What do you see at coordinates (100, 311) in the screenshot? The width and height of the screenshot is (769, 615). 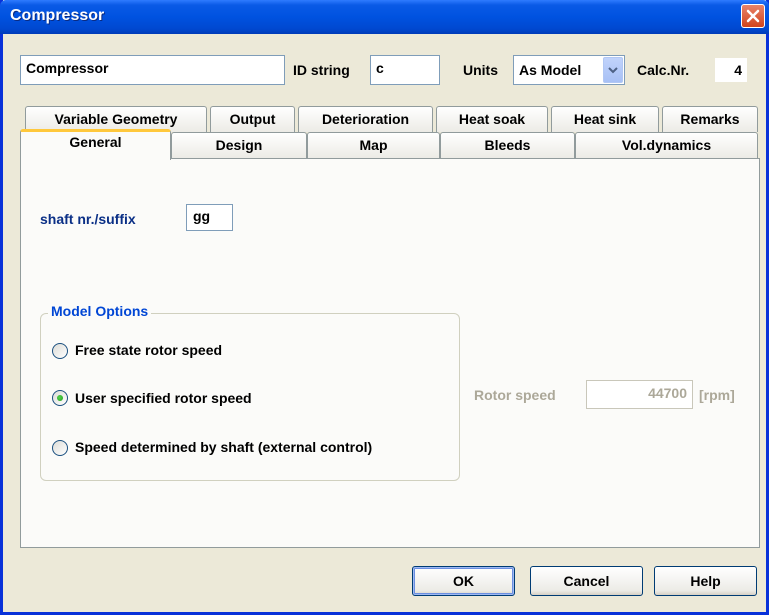 I see `model-options-title: Model Options` at bounding box center [100, 311].